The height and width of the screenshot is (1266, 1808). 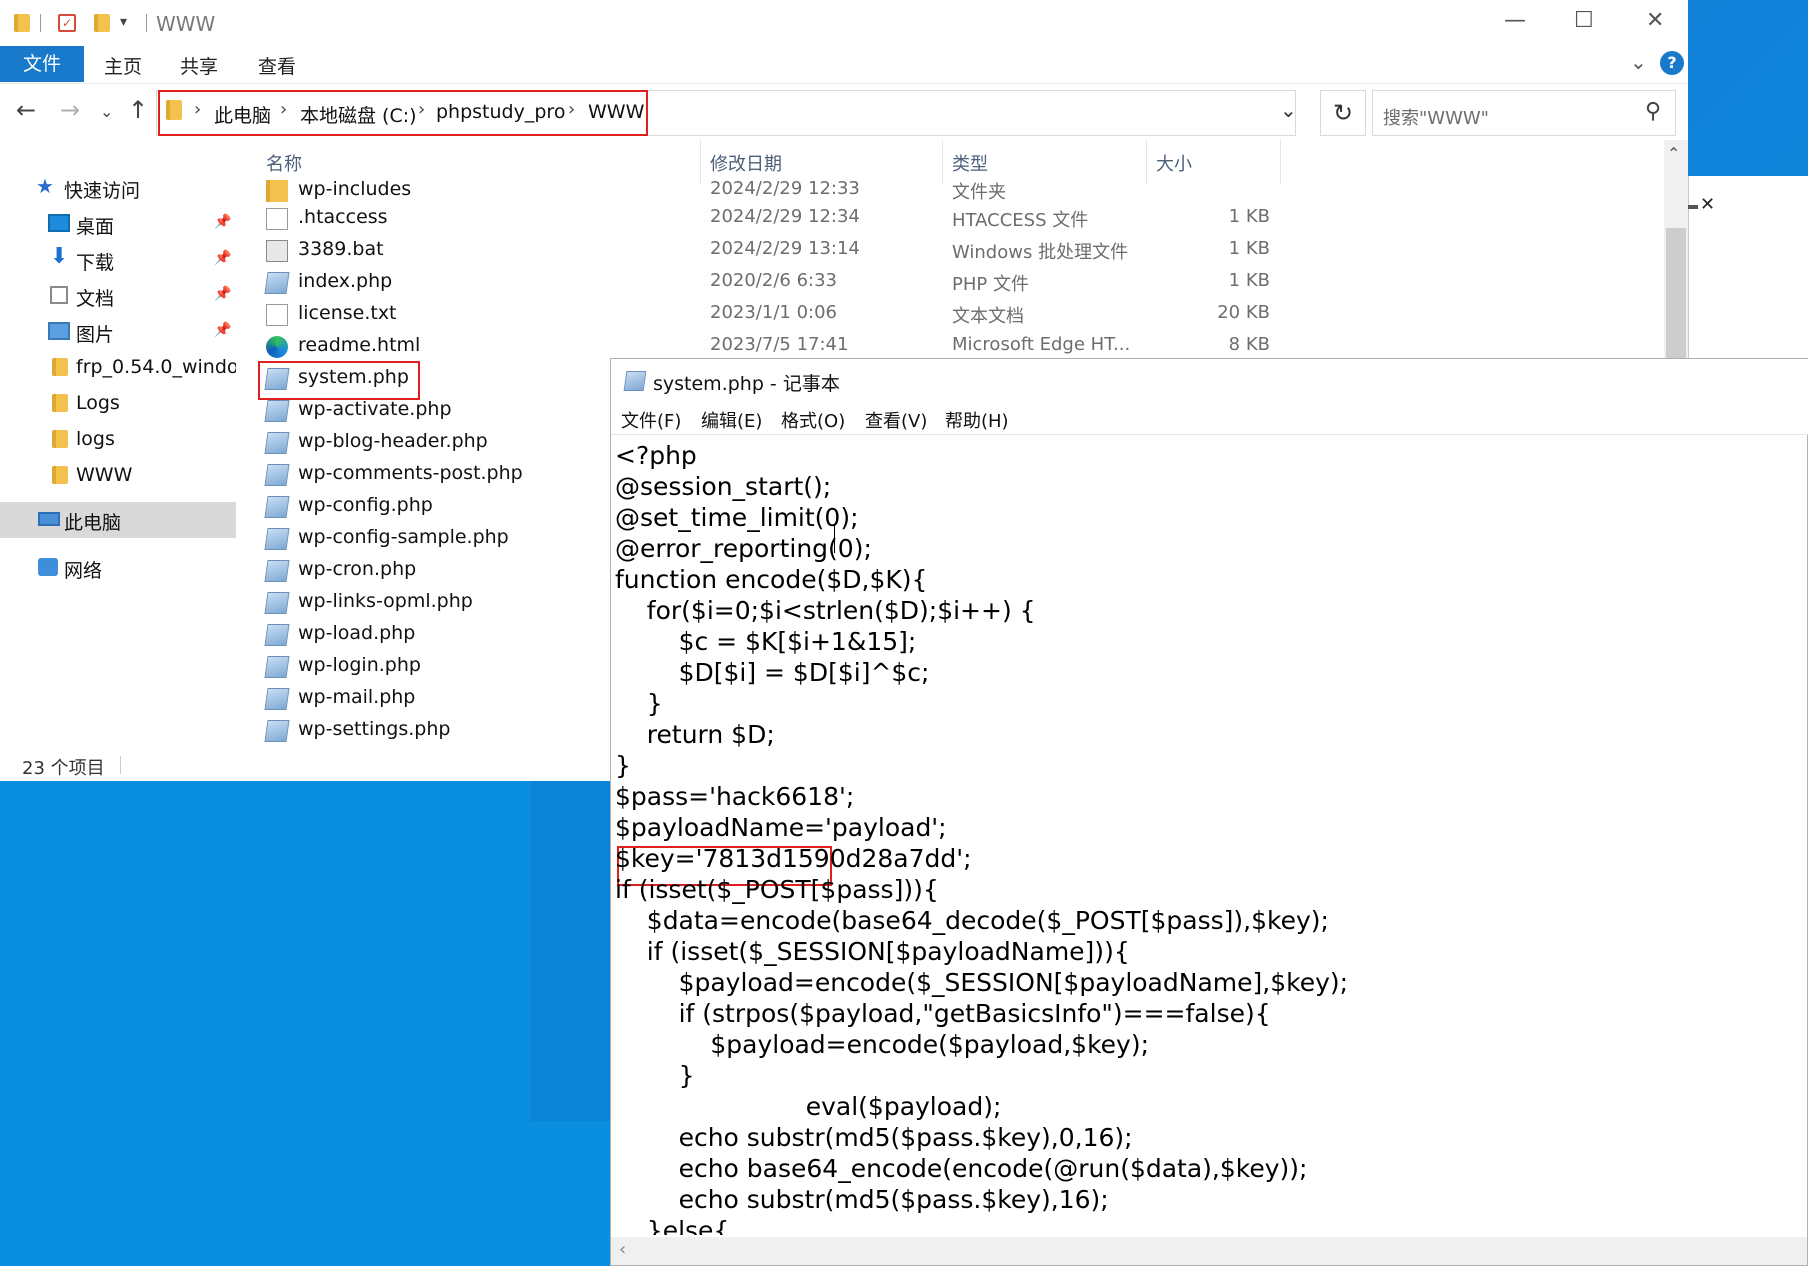 What do you see at coordinates (1040, 252) in the screenshot?
I see `file-type: Windows 批处理文件` at bounding box center [1040, 252].